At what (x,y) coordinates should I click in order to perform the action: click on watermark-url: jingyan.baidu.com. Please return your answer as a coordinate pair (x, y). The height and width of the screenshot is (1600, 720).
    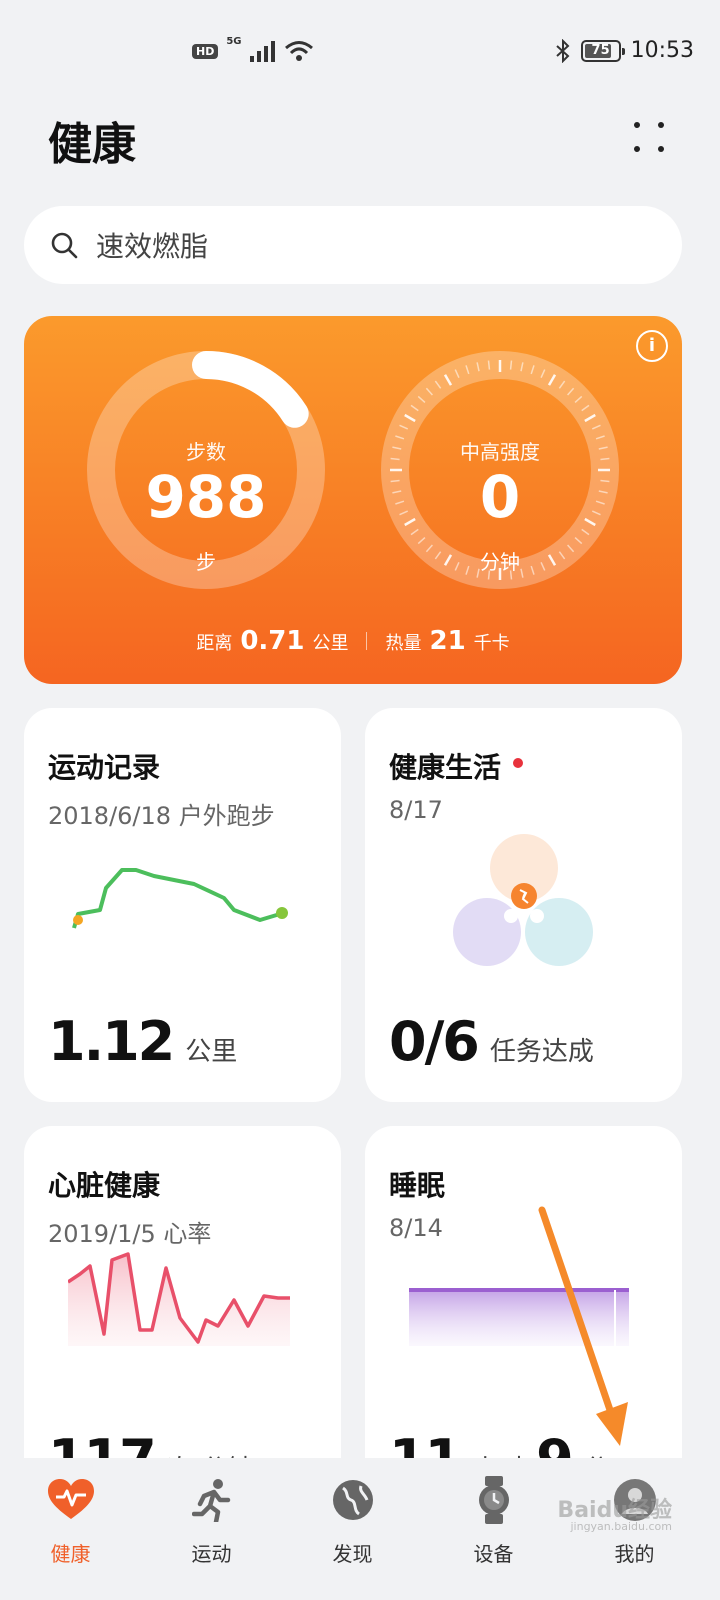
    Looking at the image, I should click on (621, 1526).